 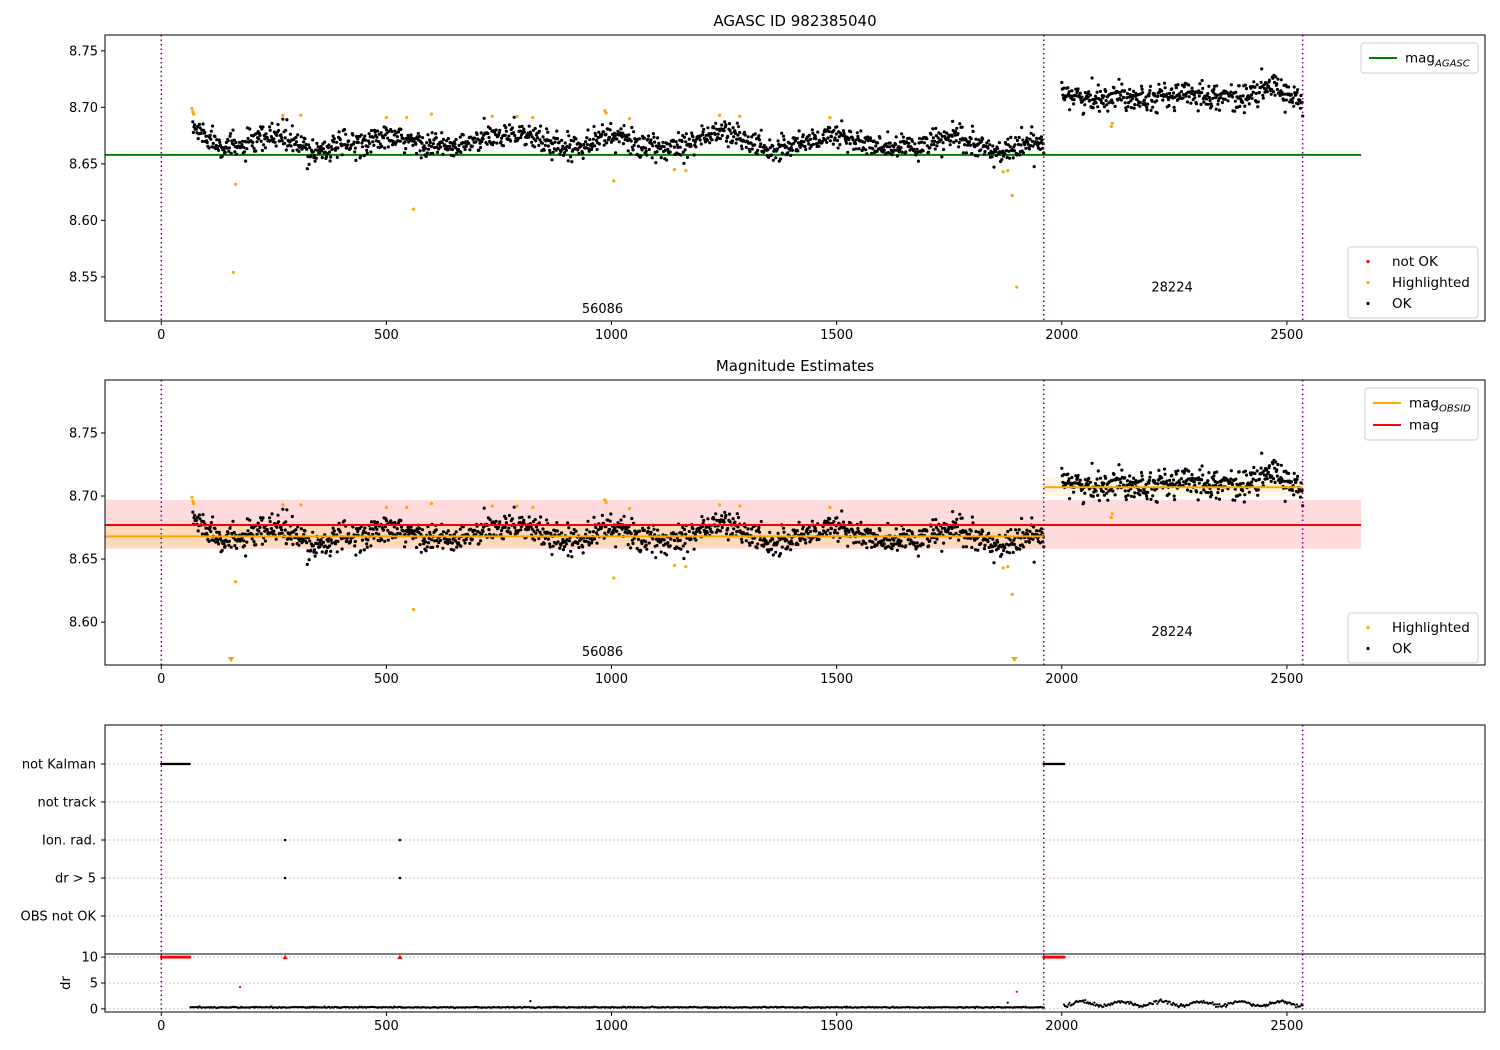 I want to click on dr-point, so click(x=1217, y=1004).